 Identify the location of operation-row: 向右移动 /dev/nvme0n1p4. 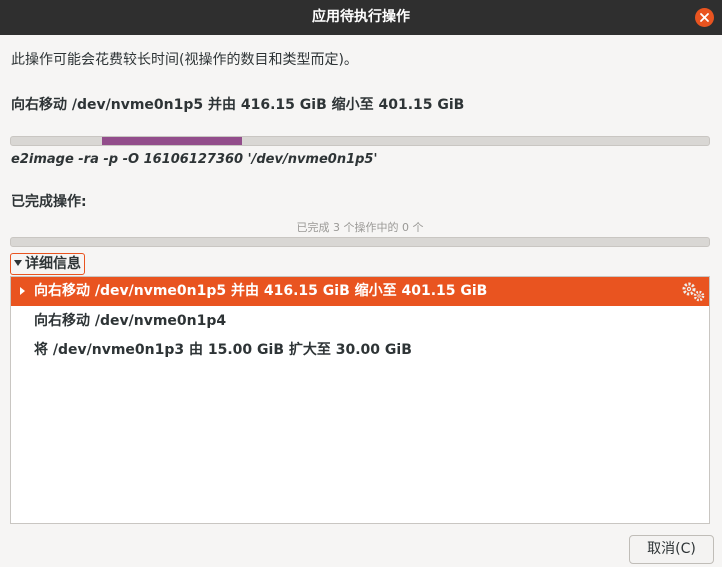
(360, 321).